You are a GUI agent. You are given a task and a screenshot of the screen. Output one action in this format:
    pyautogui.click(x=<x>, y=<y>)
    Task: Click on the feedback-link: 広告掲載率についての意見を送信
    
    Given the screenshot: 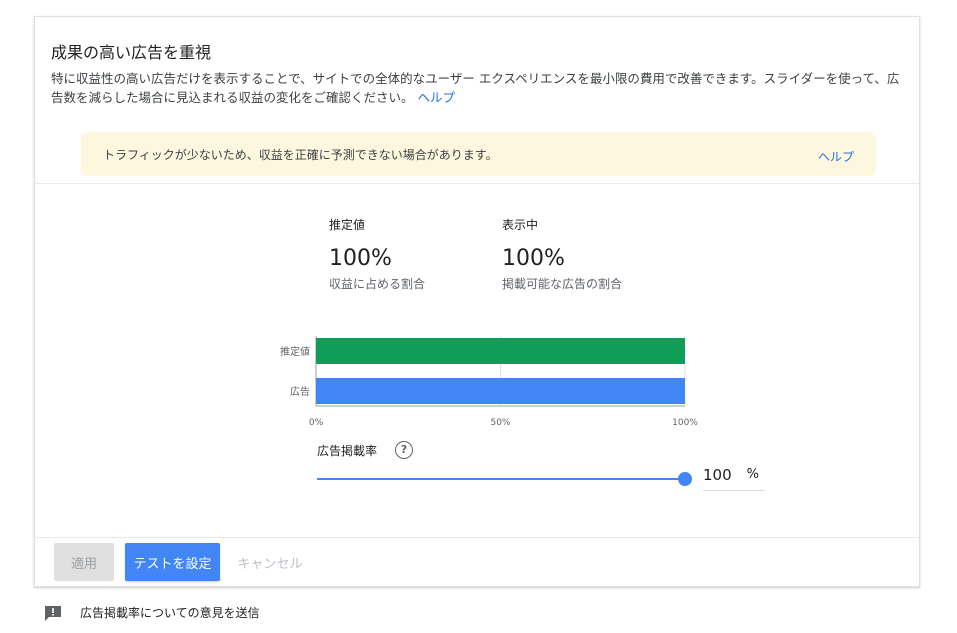 What is the action you would take?
    pyautogui.click(x=152, y=612)
    